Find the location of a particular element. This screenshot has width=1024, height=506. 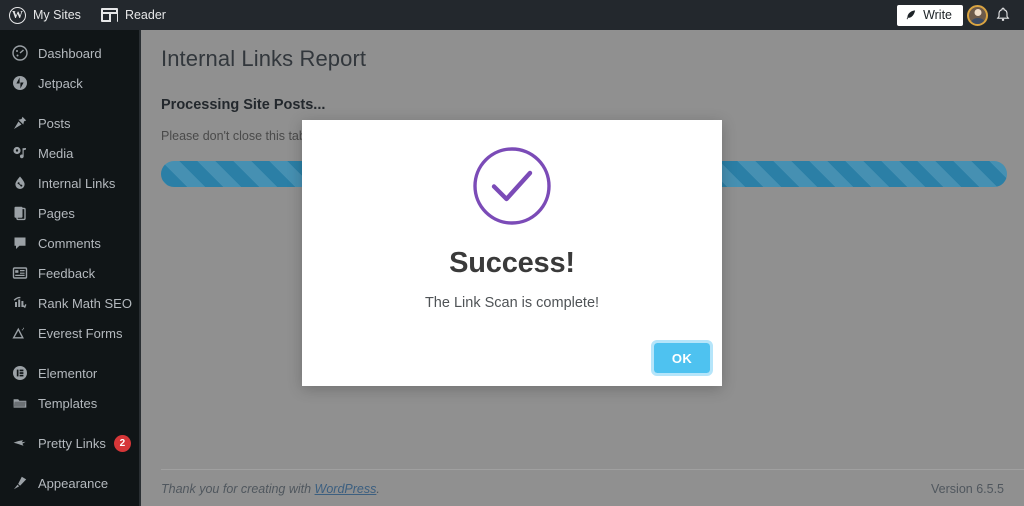

comments-icon is located at coordinates (20, 243).